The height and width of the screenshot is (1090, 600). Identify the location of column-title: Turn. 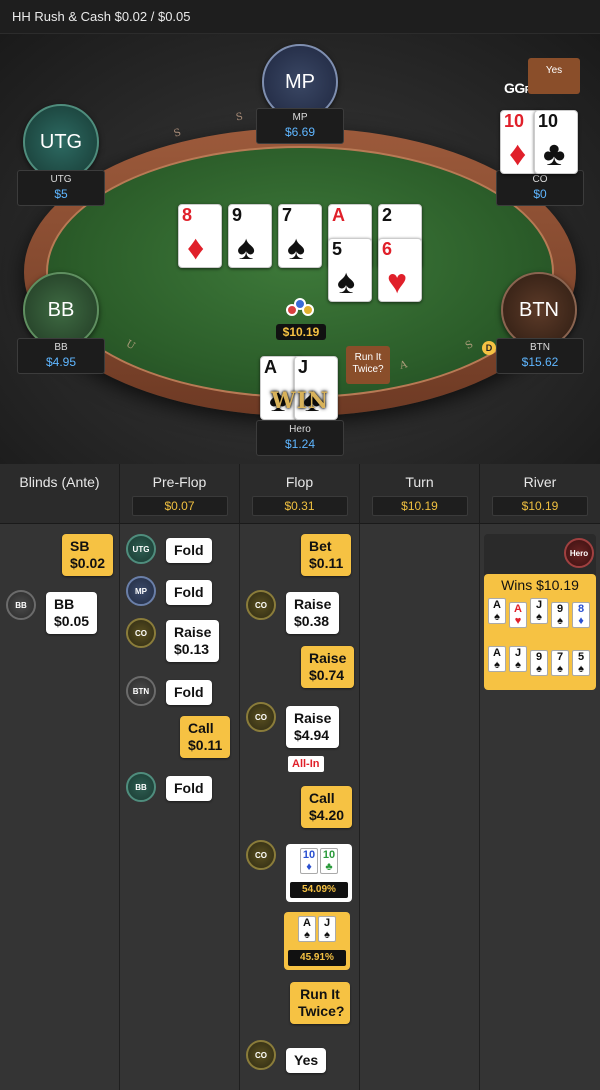
(419, 482).